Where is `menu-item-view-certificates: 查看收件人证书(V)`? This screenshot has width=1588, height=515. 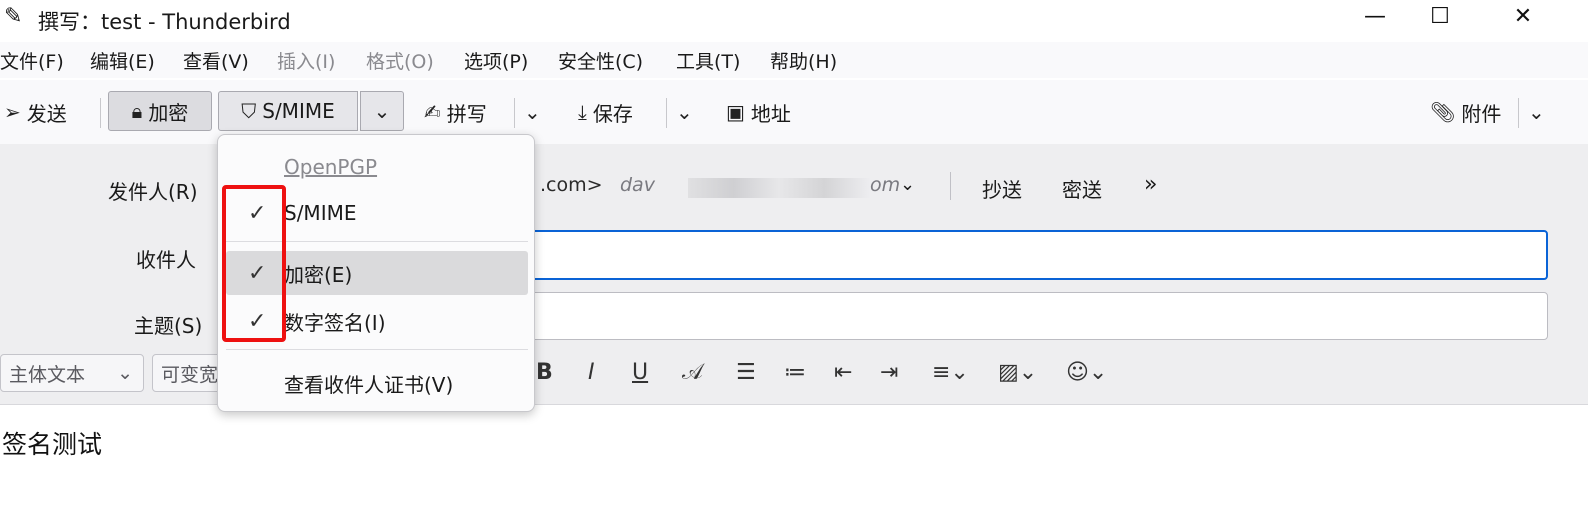 menu-item-view-certificates: 查看收件人证书(V) is located at coordinates (377, 383).